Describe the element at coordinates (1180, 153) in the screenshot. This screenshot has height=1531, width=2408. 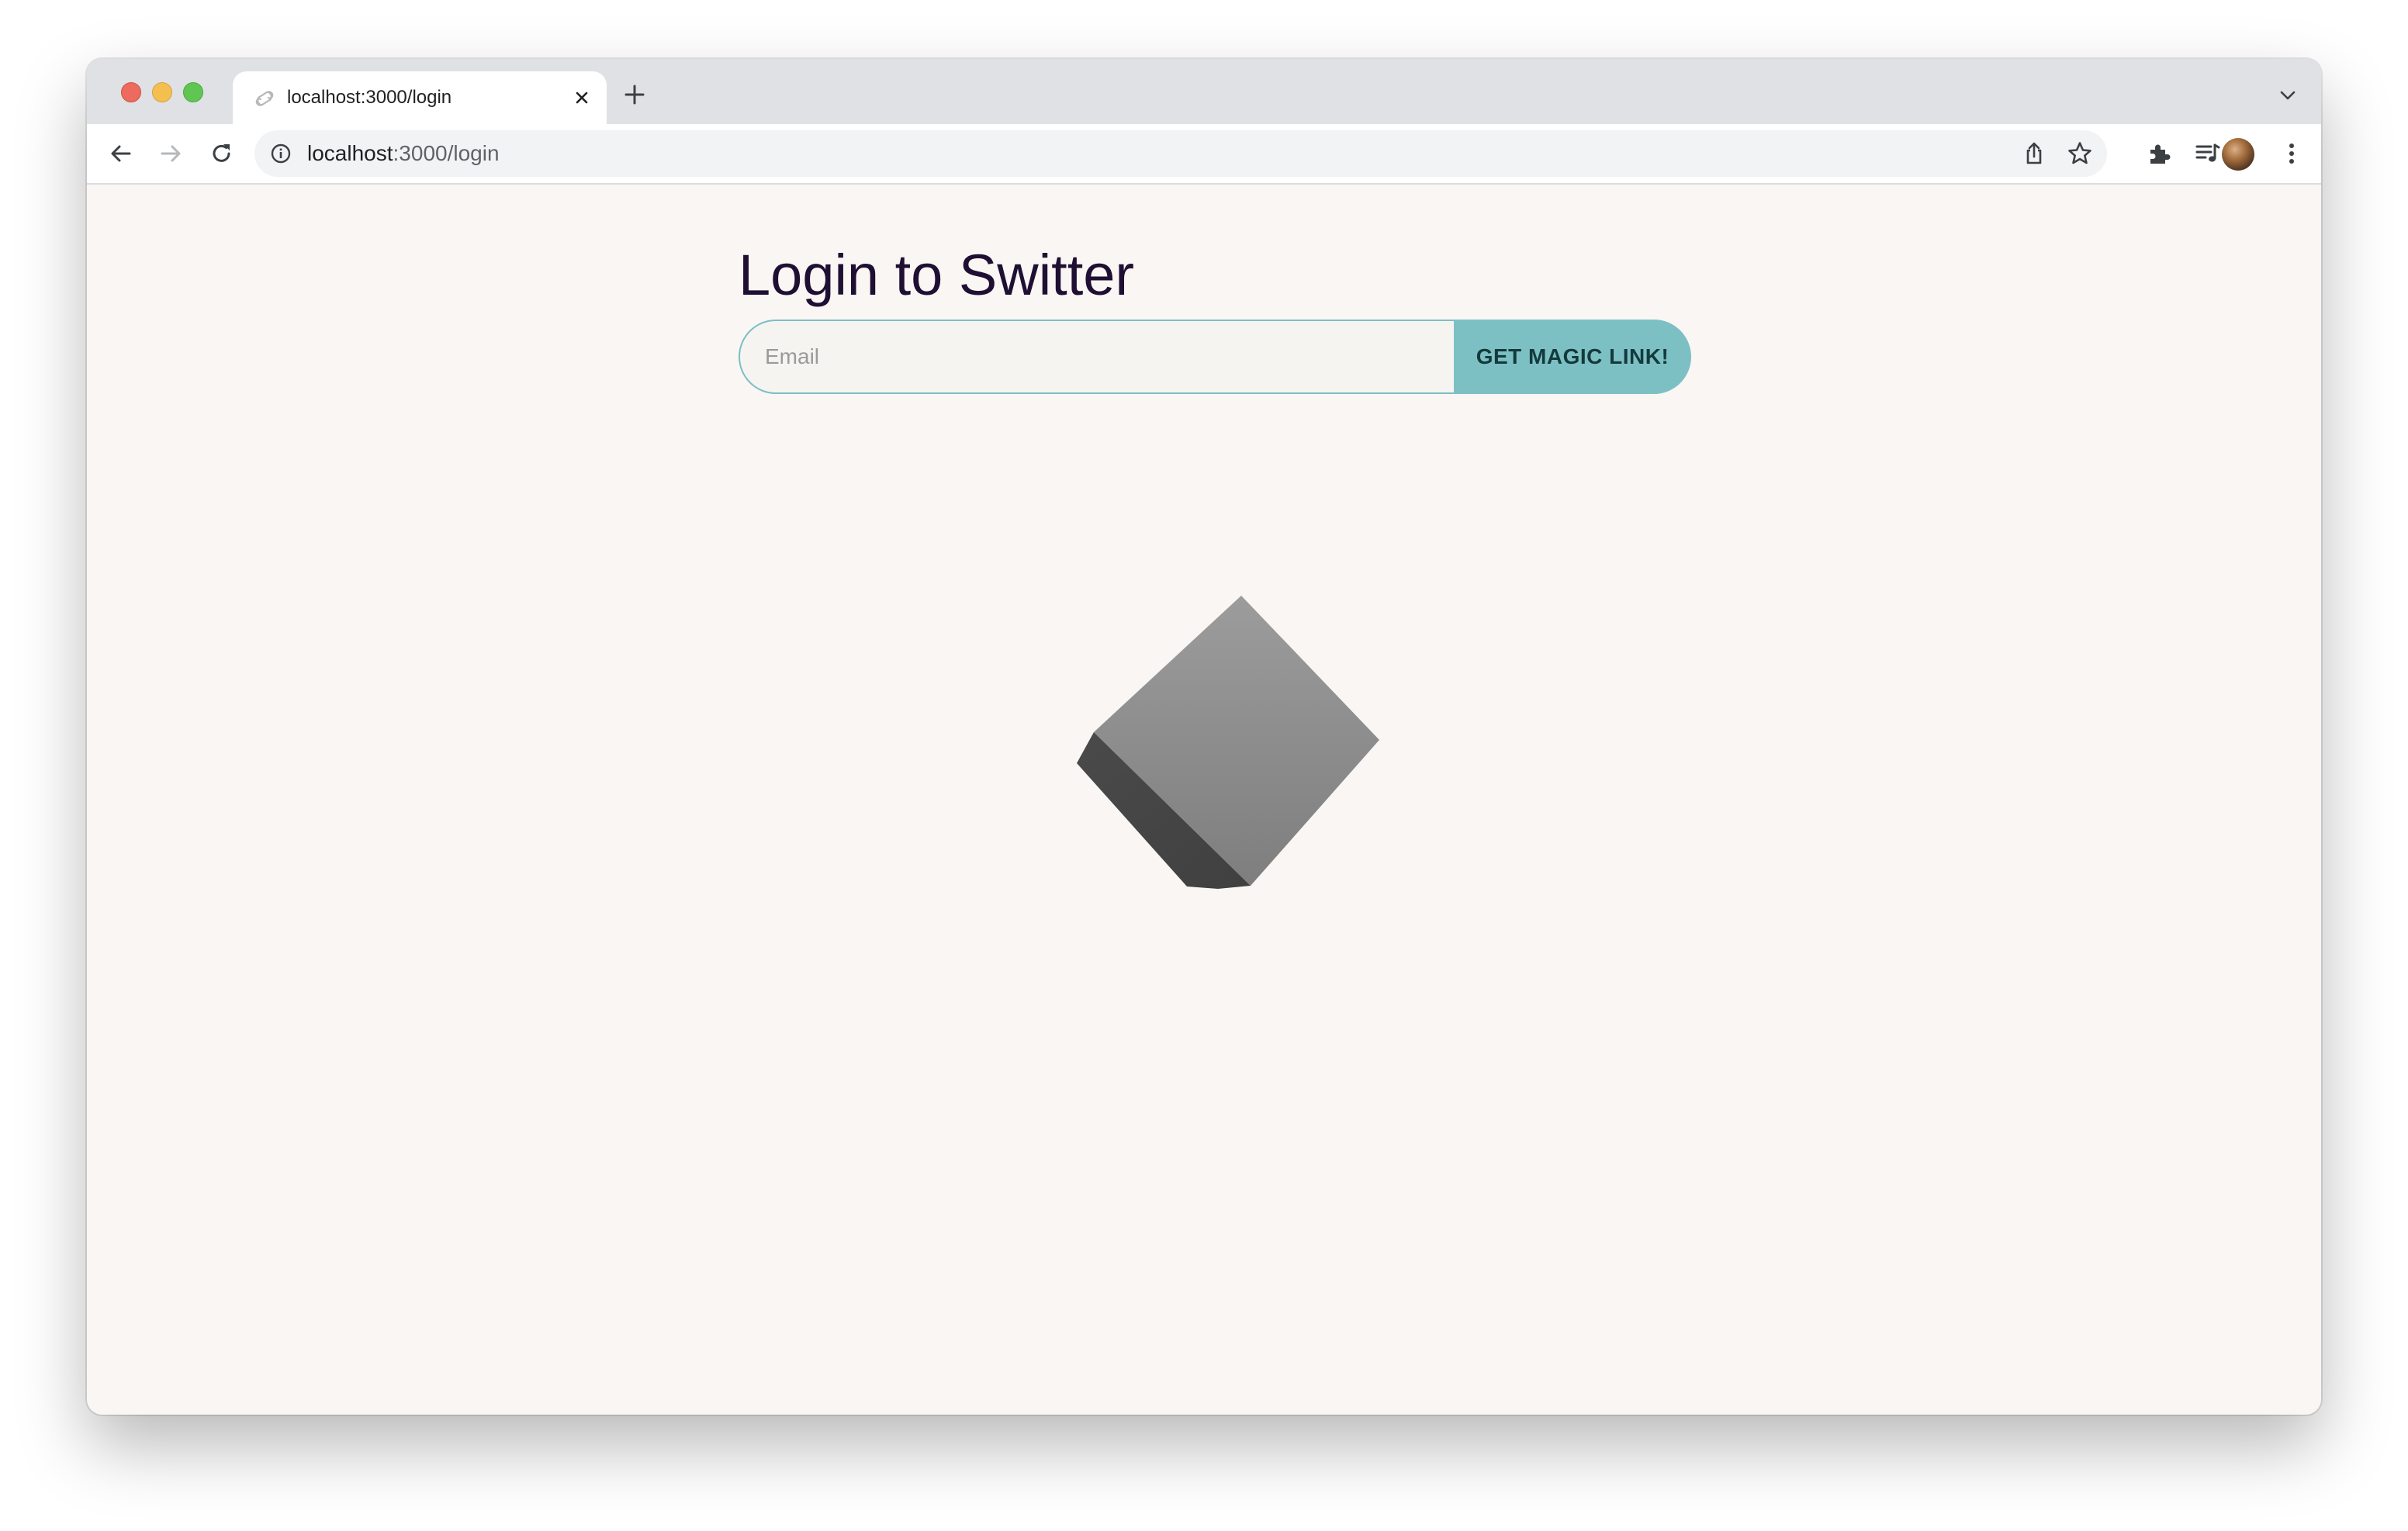
I see `address-bar: localhost:3000/login` at that location.